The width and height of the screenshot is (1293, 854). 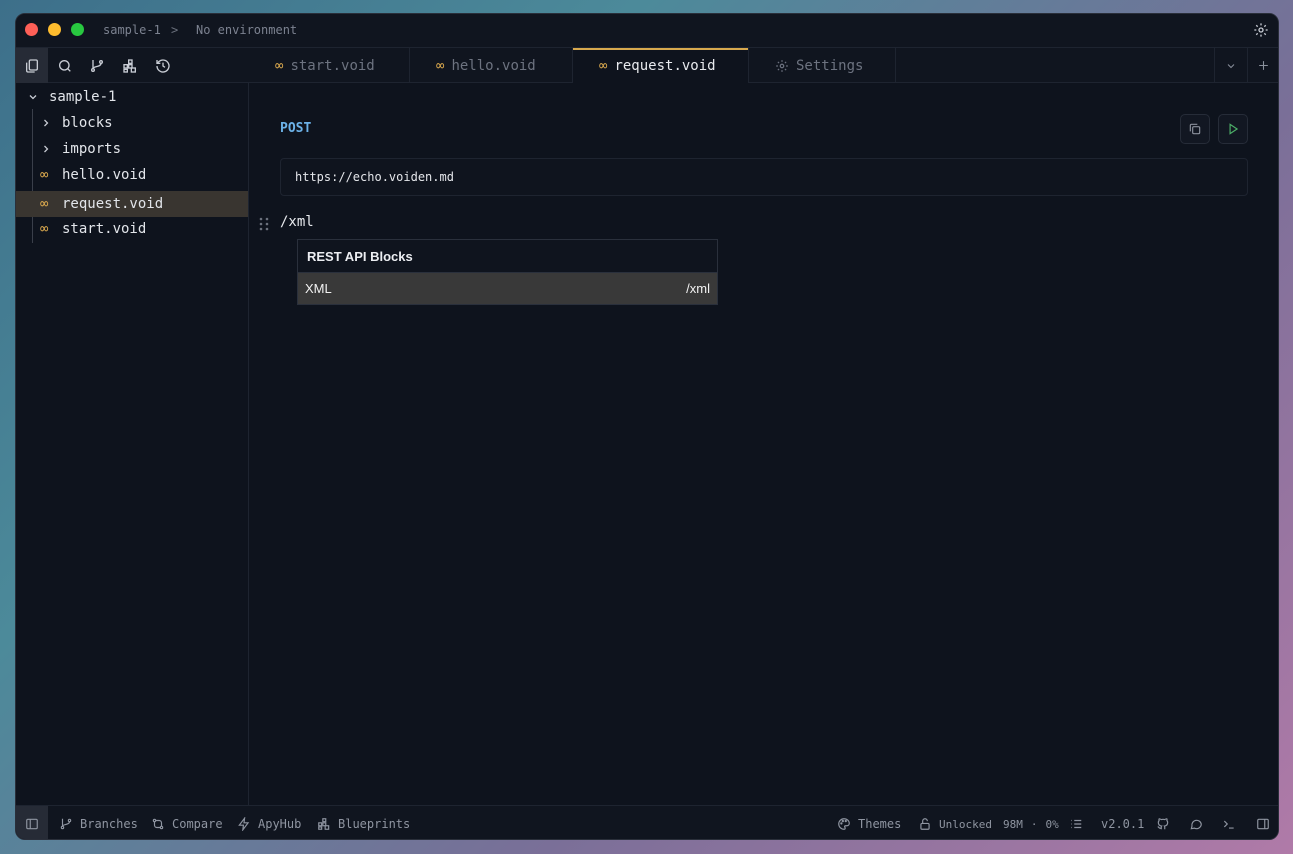 I want to click on search-button, so click(x=65, y=65).